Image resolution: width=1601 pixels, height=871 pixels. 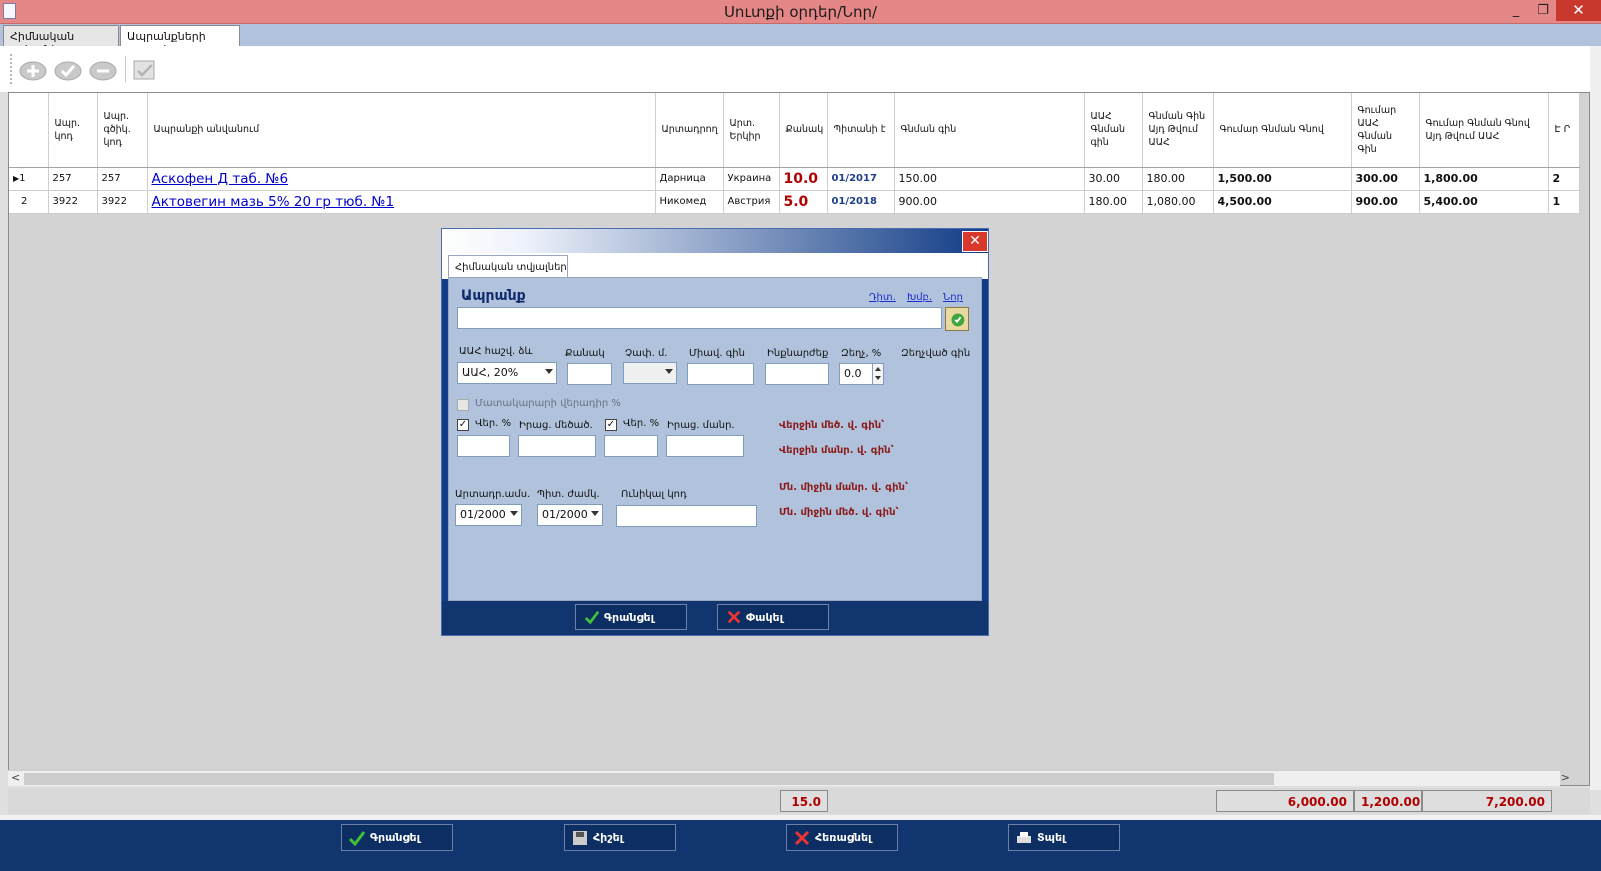 What do you see at coordinates (61, 40) in the screenshot?
I see `tab-main-data: Հիմնական տվյալներ` at bounding box center [61, 40].